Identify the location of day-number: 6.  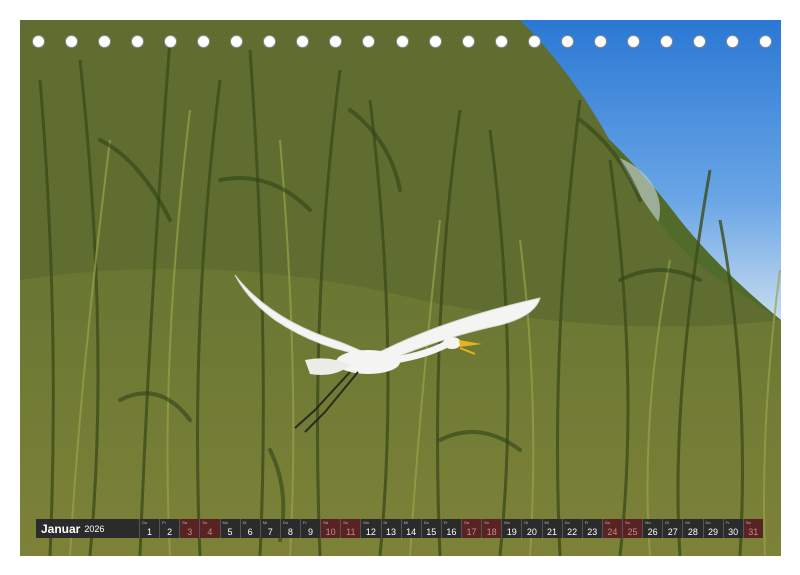
(250, 532).